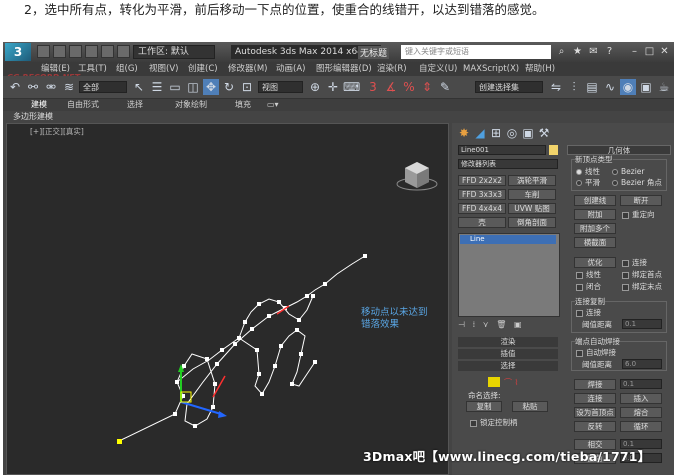 The height and width of the screenshot is (475, 674). Describe the element at coordinates (103, 87) in the screenshot. I see `selection-filter-dropdown: 全部` at that location.